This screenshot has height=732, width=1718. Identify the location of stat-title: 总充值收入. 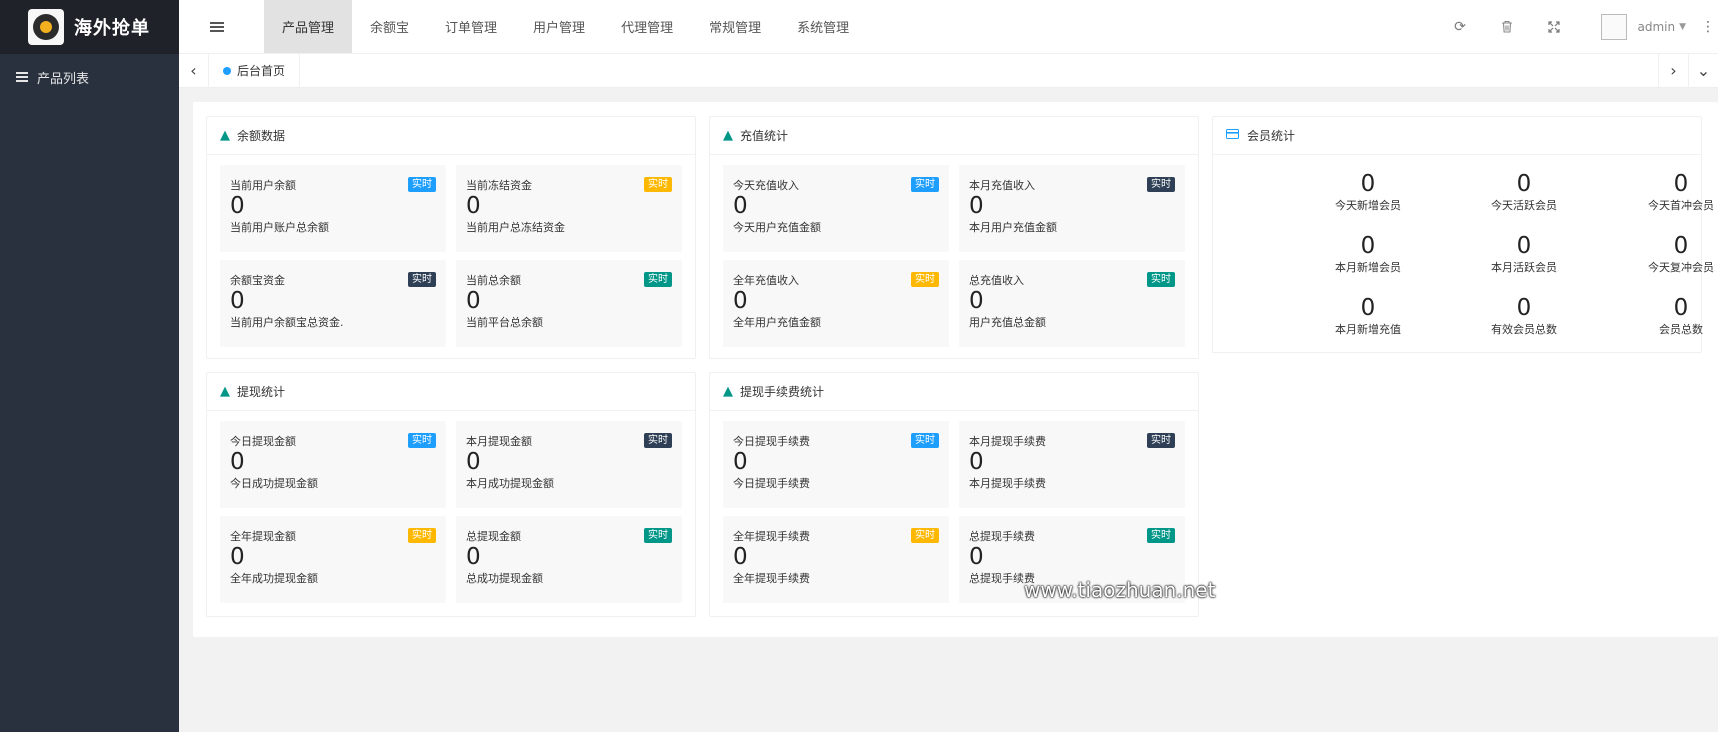
(996, 280).